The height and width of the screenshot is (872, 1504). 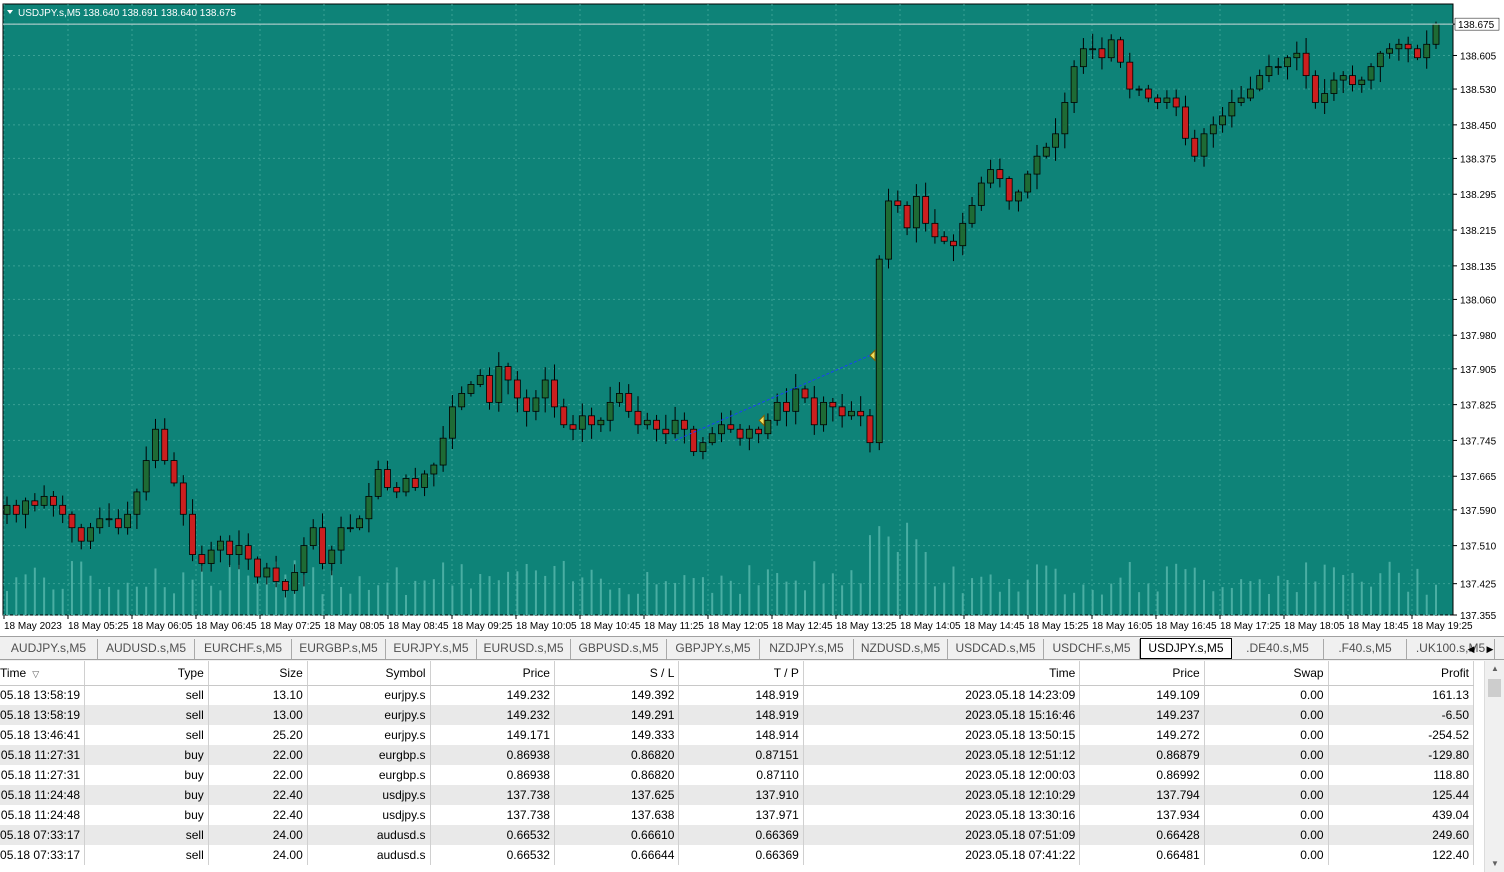 I want to click on tab-de40-s-m5: .DE40.s,M5, so click(x=1278, y=649).